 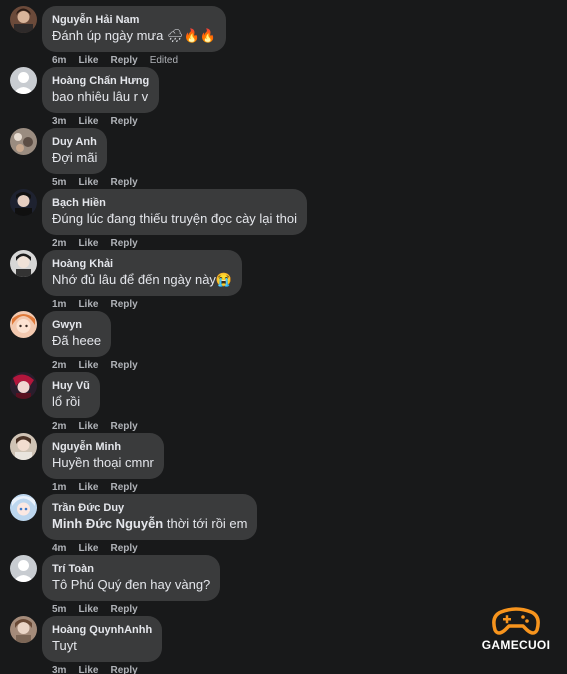 What do you see at coordinates (59, 60) in the screenshot?
I see `comment-time: 6m` at bounding box center [59, 60].